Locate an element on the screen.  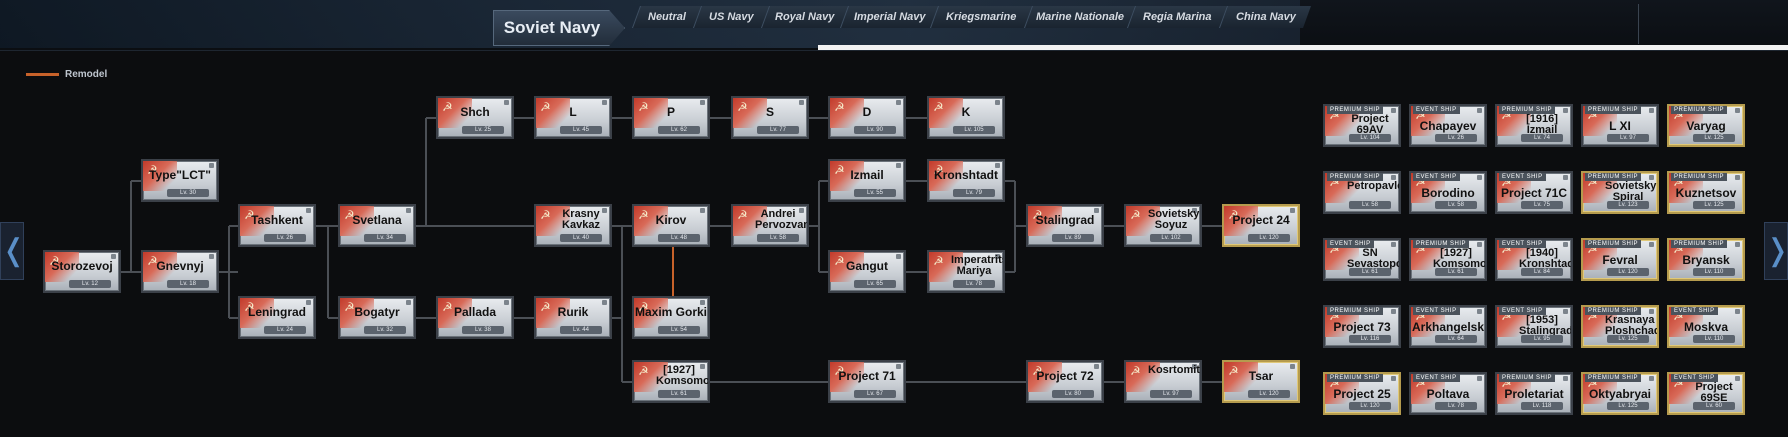
ship-card: ☭Imperatritsa MariyaLv. 78 is located at coordinates (966, 271).